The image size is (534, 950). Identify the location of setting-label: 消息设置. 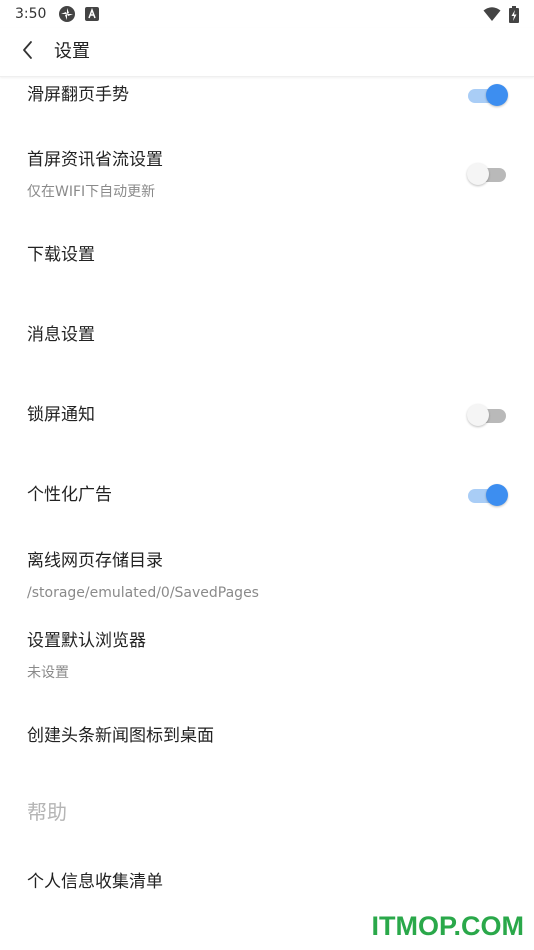
(61, 335).